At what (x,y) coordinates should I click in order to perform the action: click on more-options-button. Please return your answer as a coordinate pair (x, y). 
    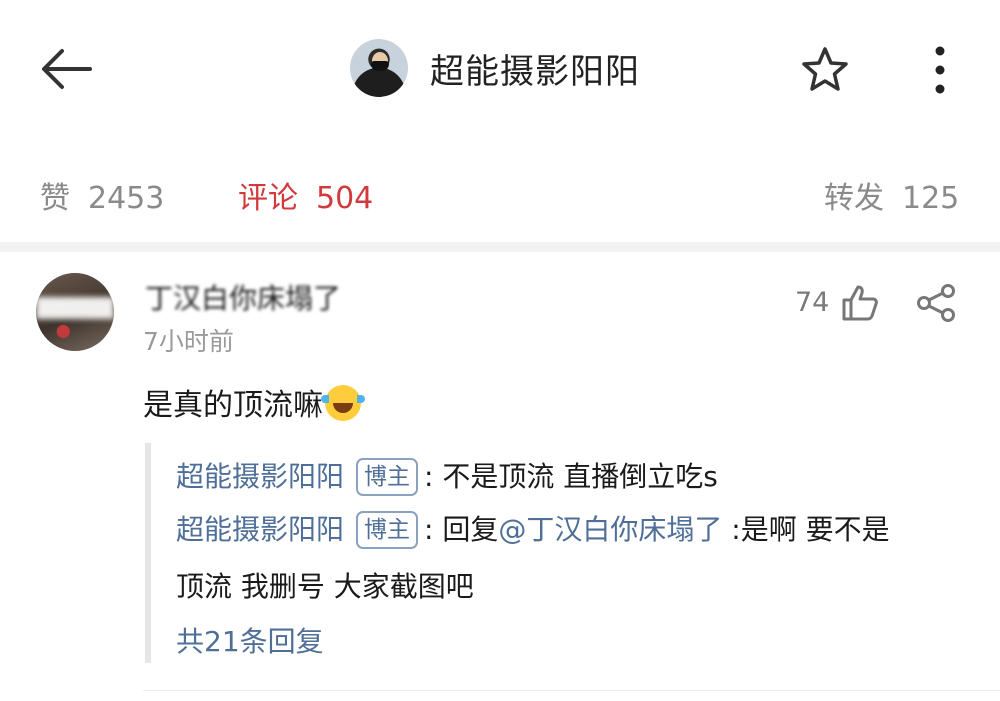
    Looking at the image, I should click on (940, 70).